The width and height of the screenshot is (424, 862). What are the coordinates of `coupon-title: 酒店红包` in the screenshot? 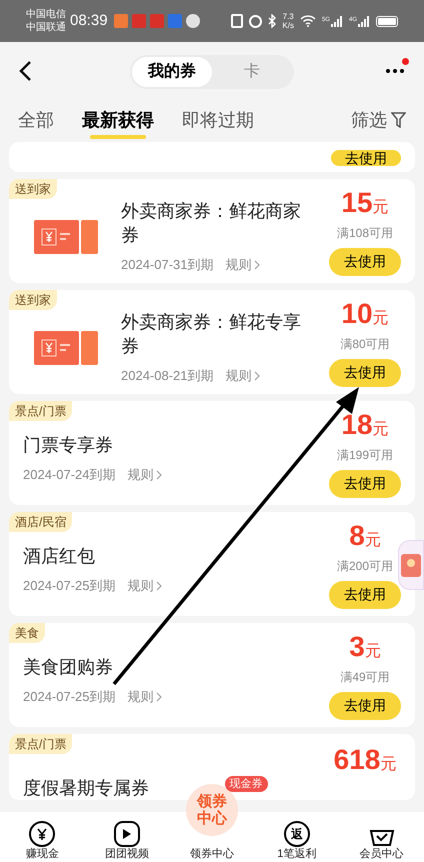 It's located at (59, 556).